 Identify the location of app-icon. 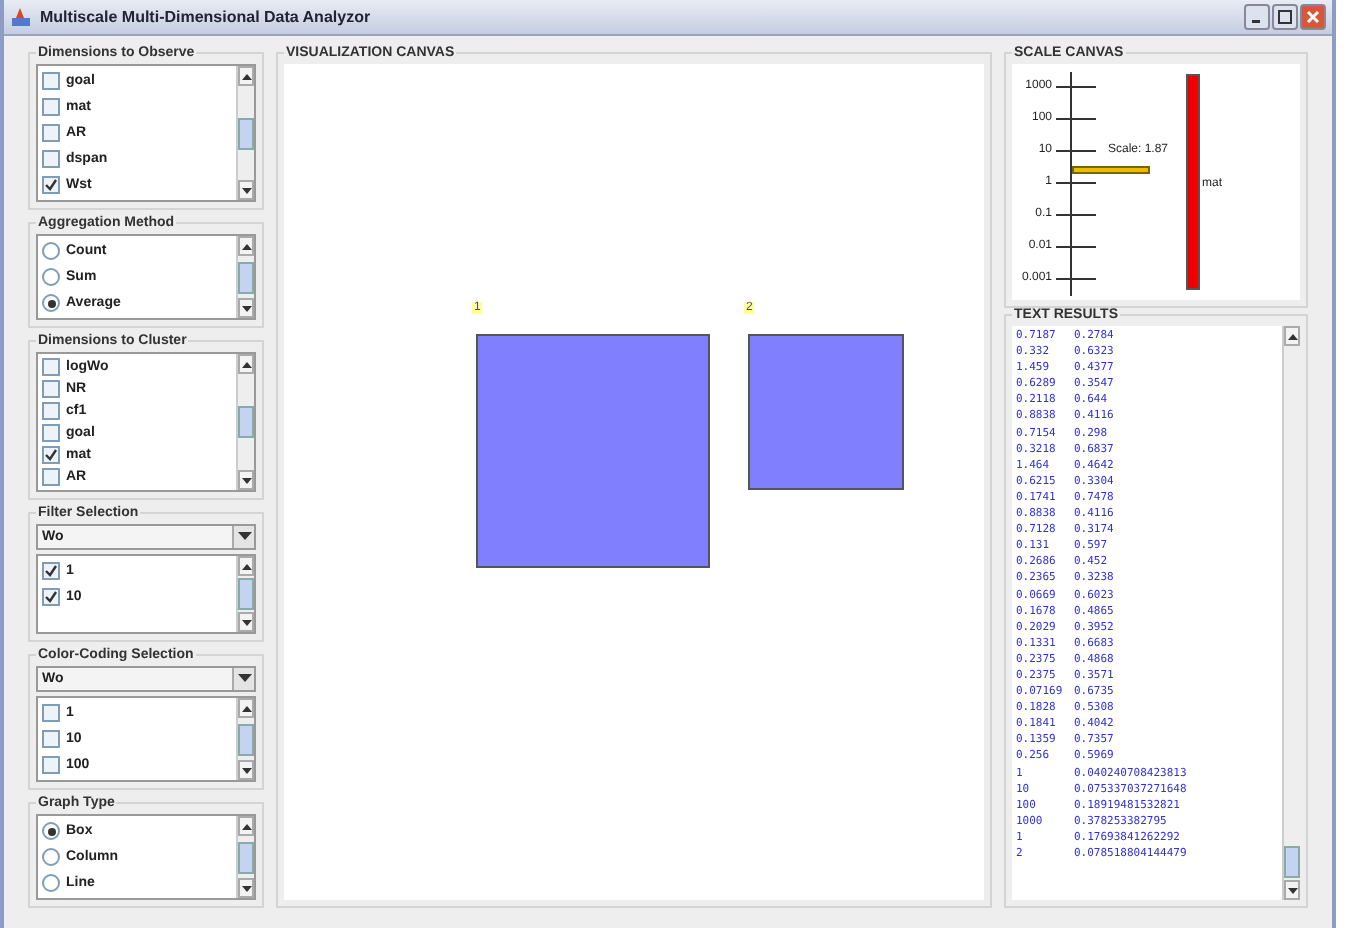
(21, 17).